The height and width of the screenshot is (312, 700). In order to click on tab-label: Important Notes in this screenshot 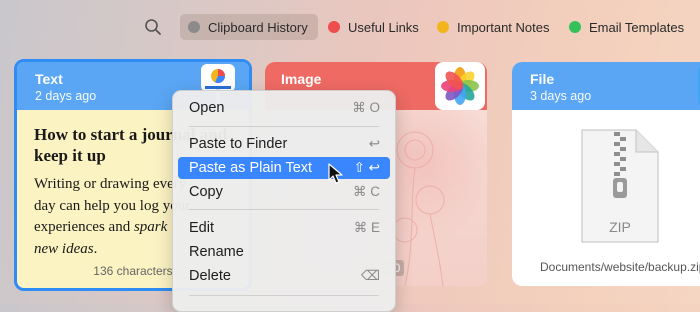, I will do `click(503, 27)`.